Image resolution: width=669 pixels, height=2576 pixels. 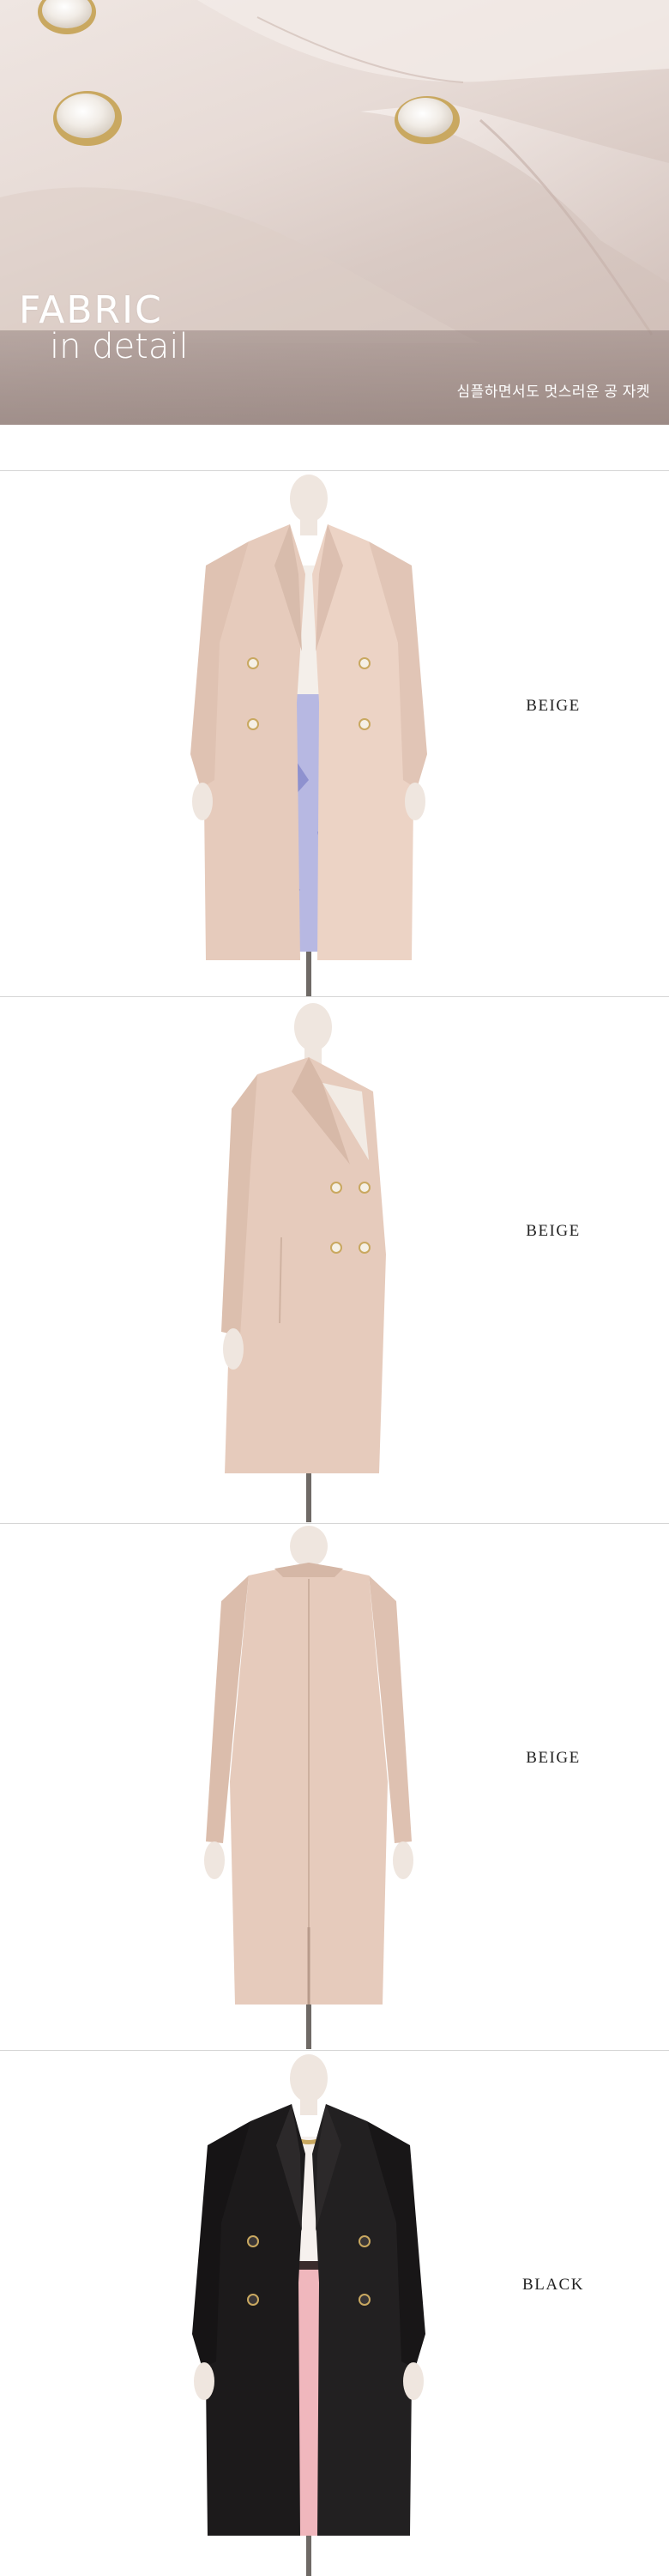 What do you see at coordinates (308, 735) in the screenshot?
I see `beige-coat-front-image` at bounding box center [308, 735].